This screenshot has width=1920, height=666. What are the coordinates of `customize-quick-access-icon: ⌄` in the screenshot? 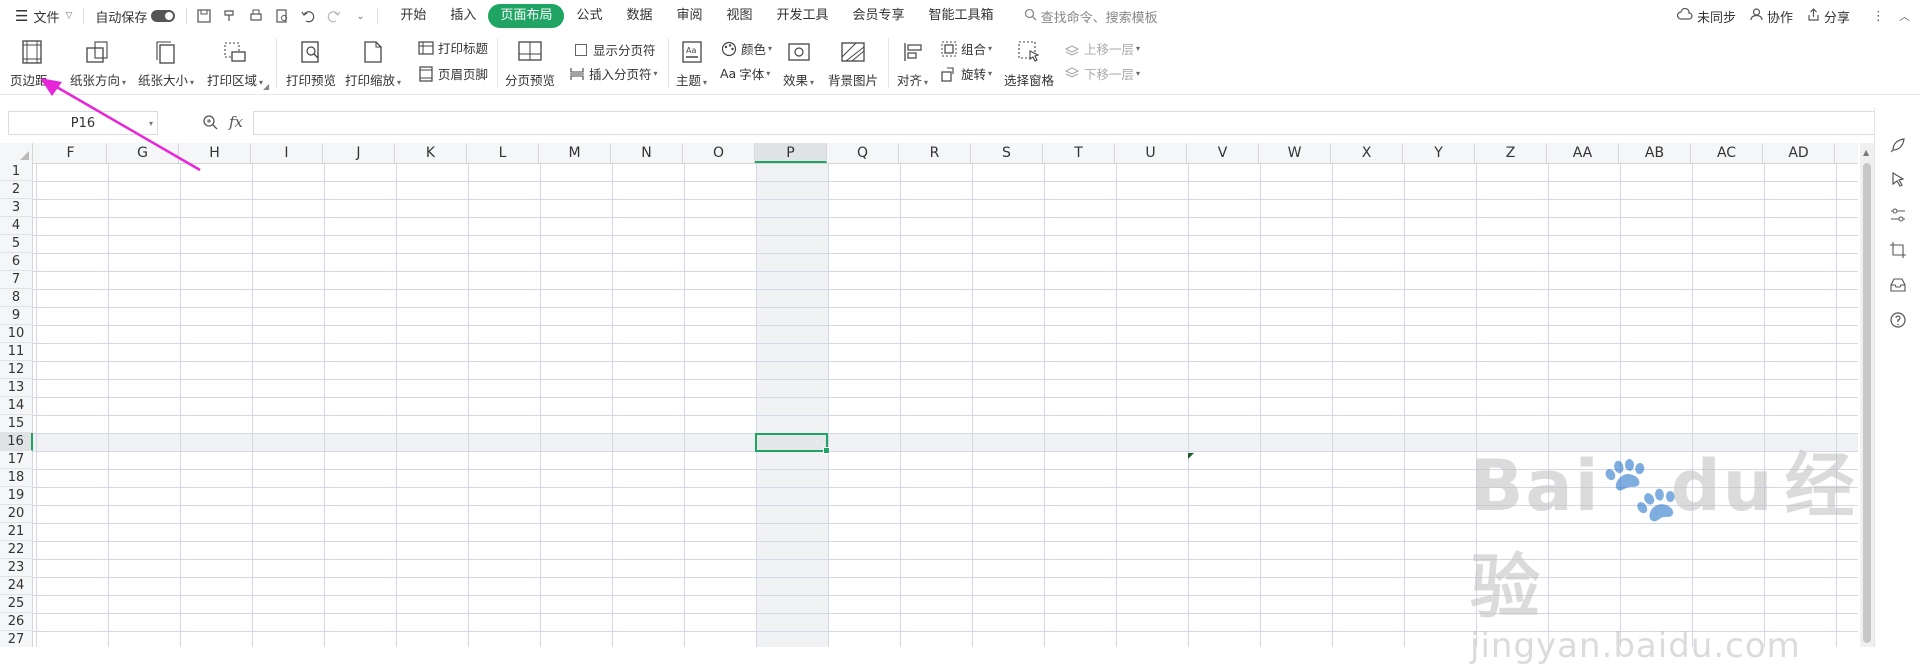 It's located at (360, 16).